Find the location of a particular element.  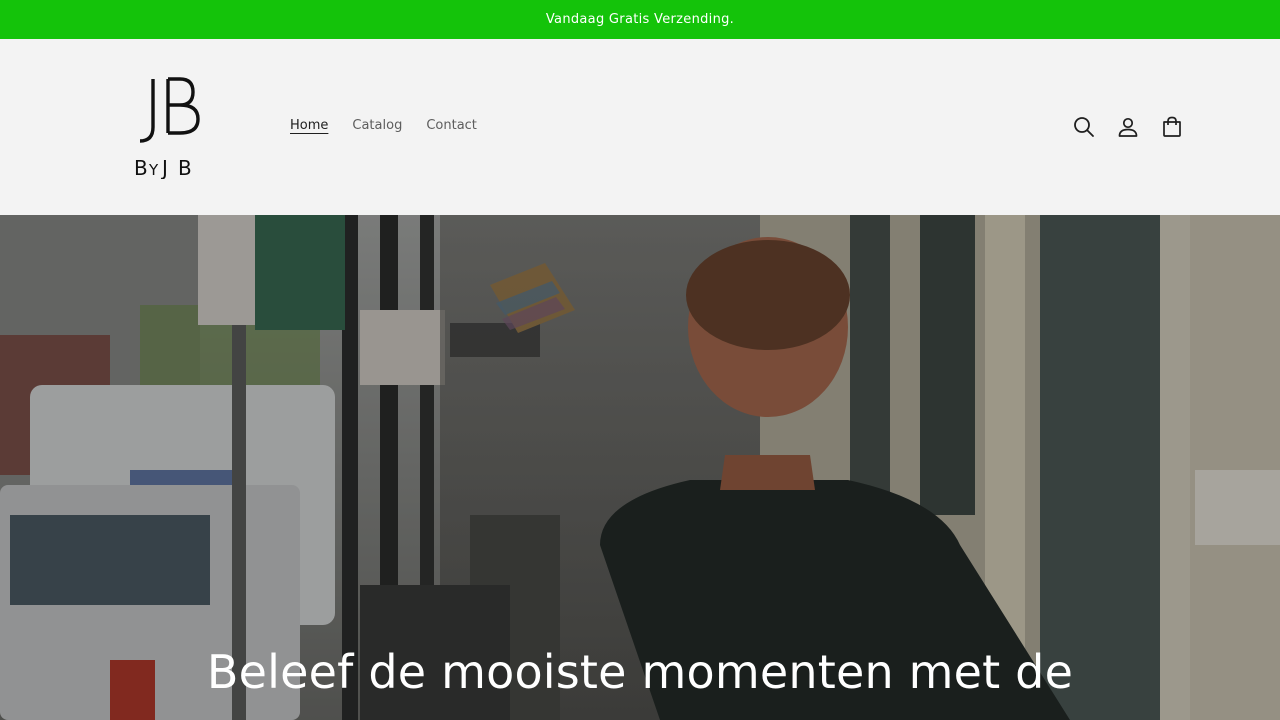

header-icons is located at coordinates (1128, 127).